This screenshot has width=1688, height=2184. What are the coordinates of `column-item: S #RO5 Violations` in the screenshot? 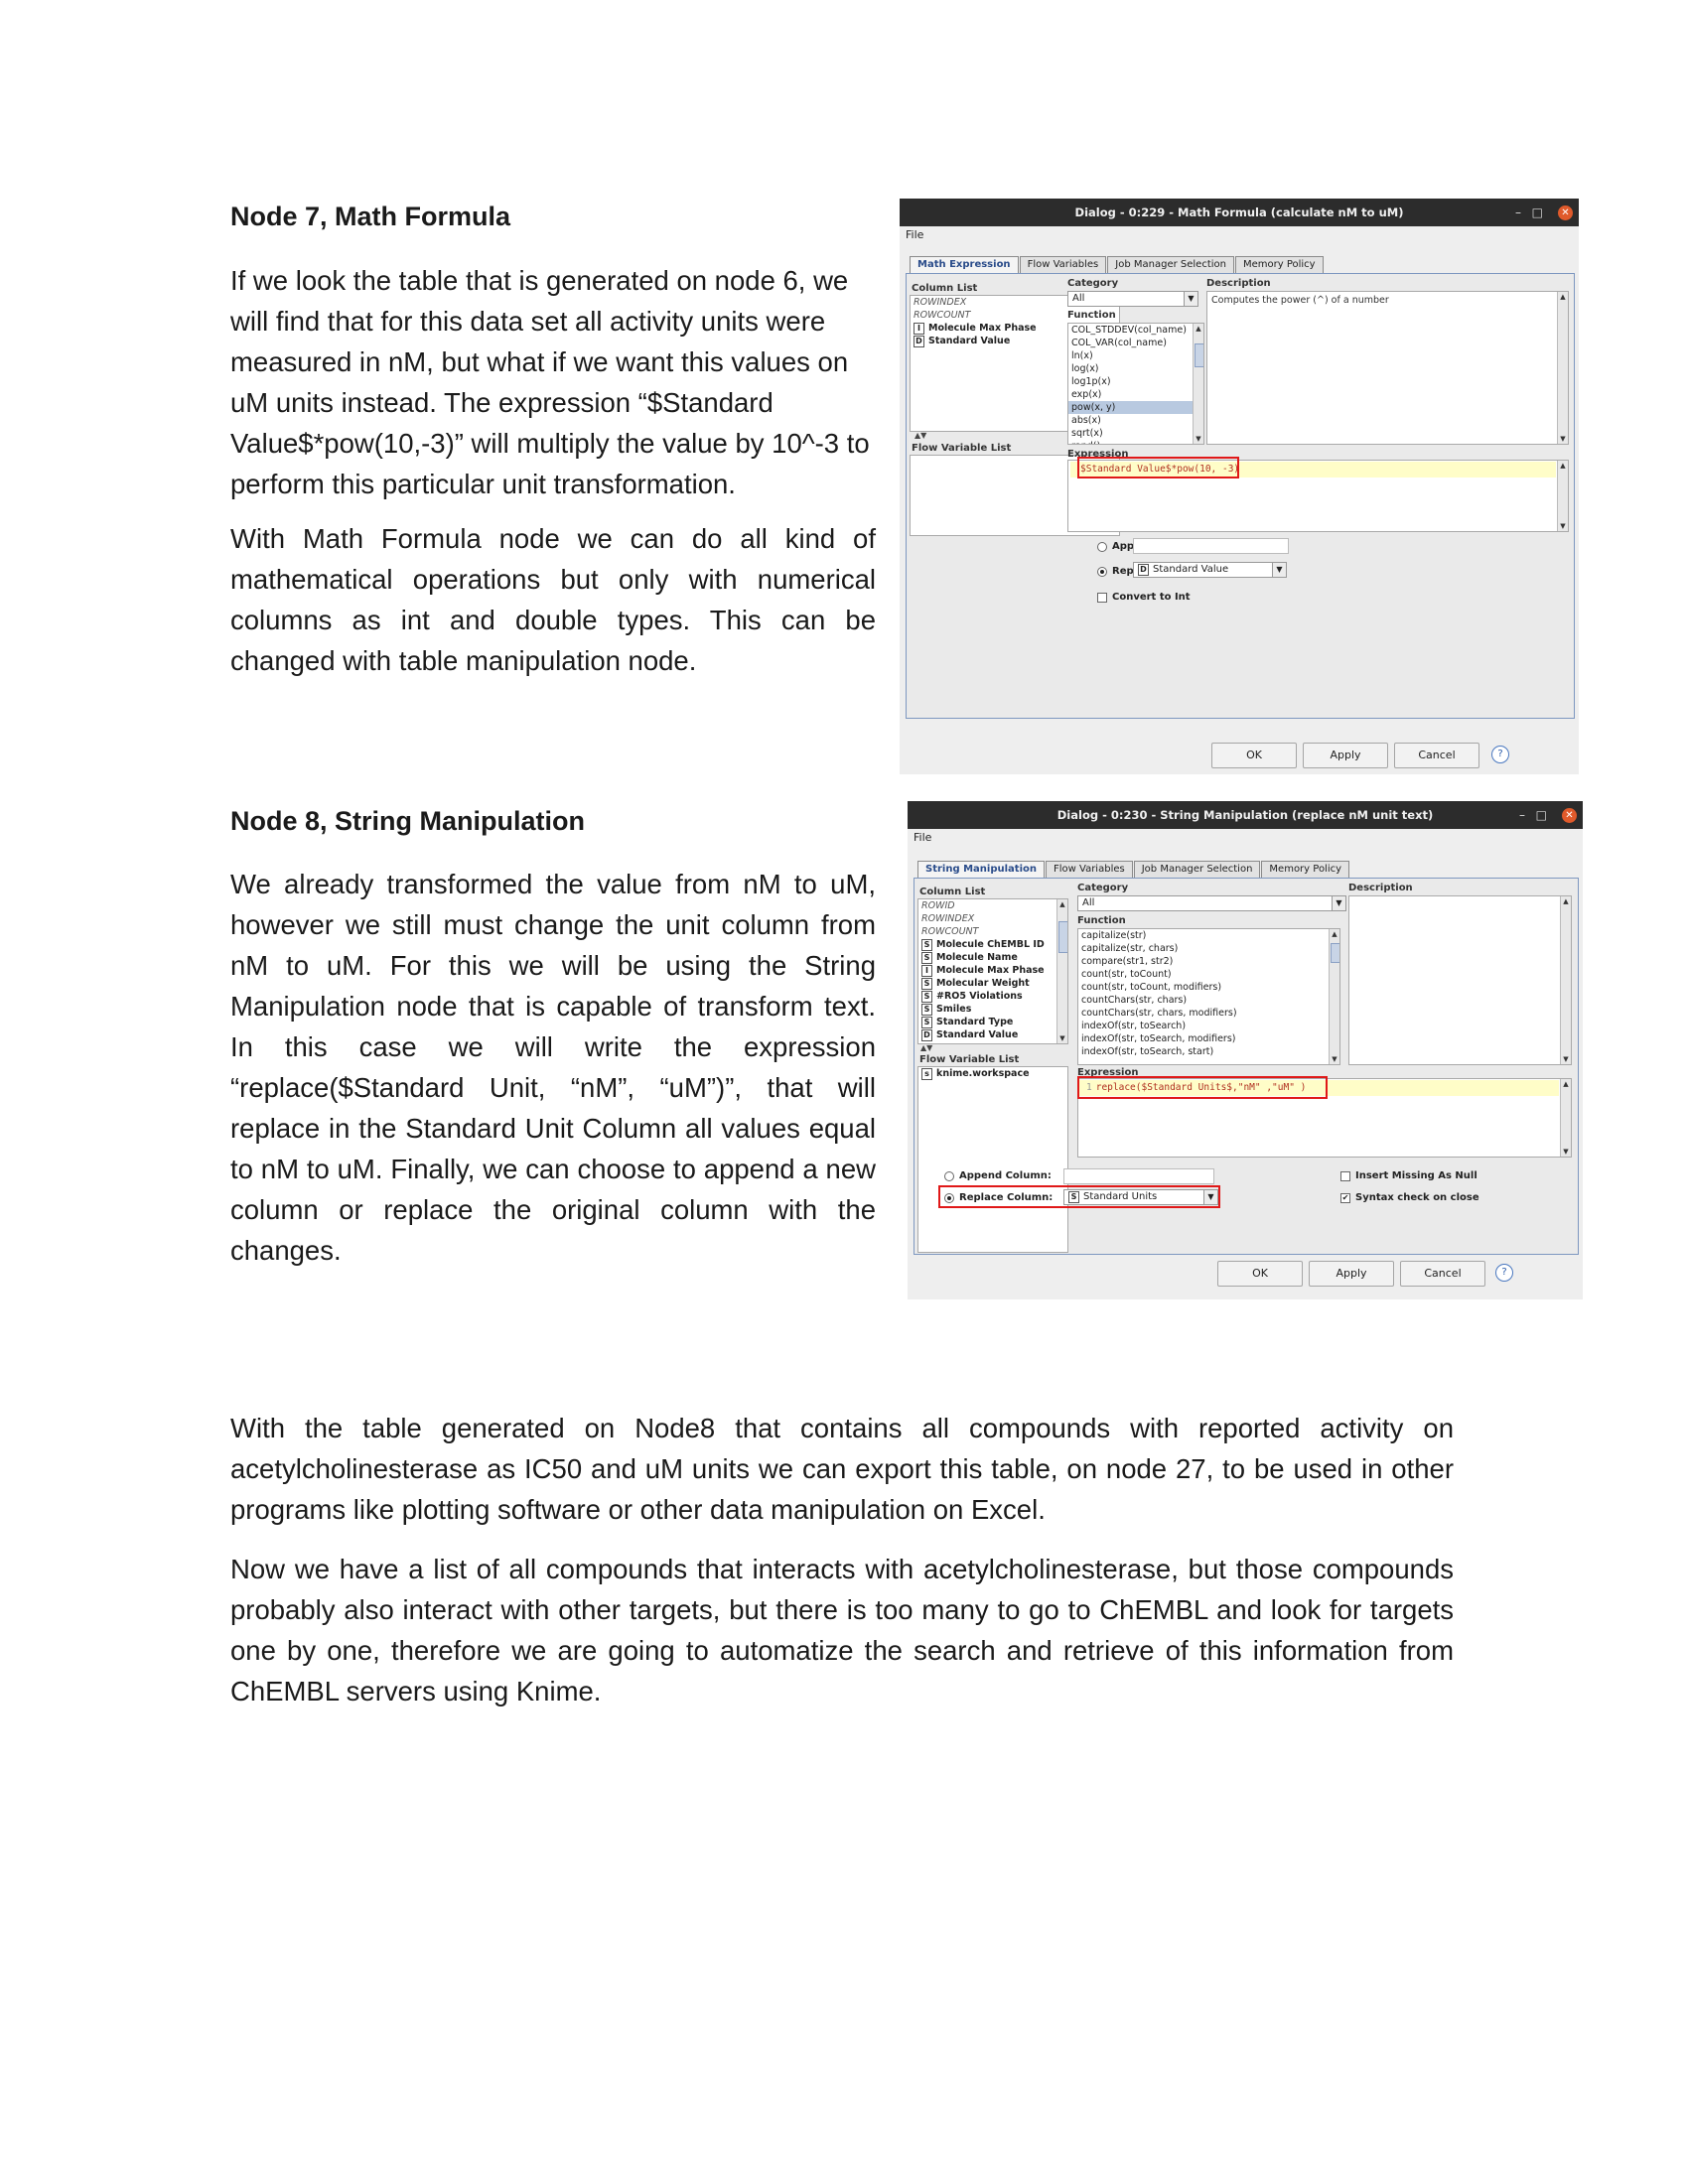 It's located at (992, 996).